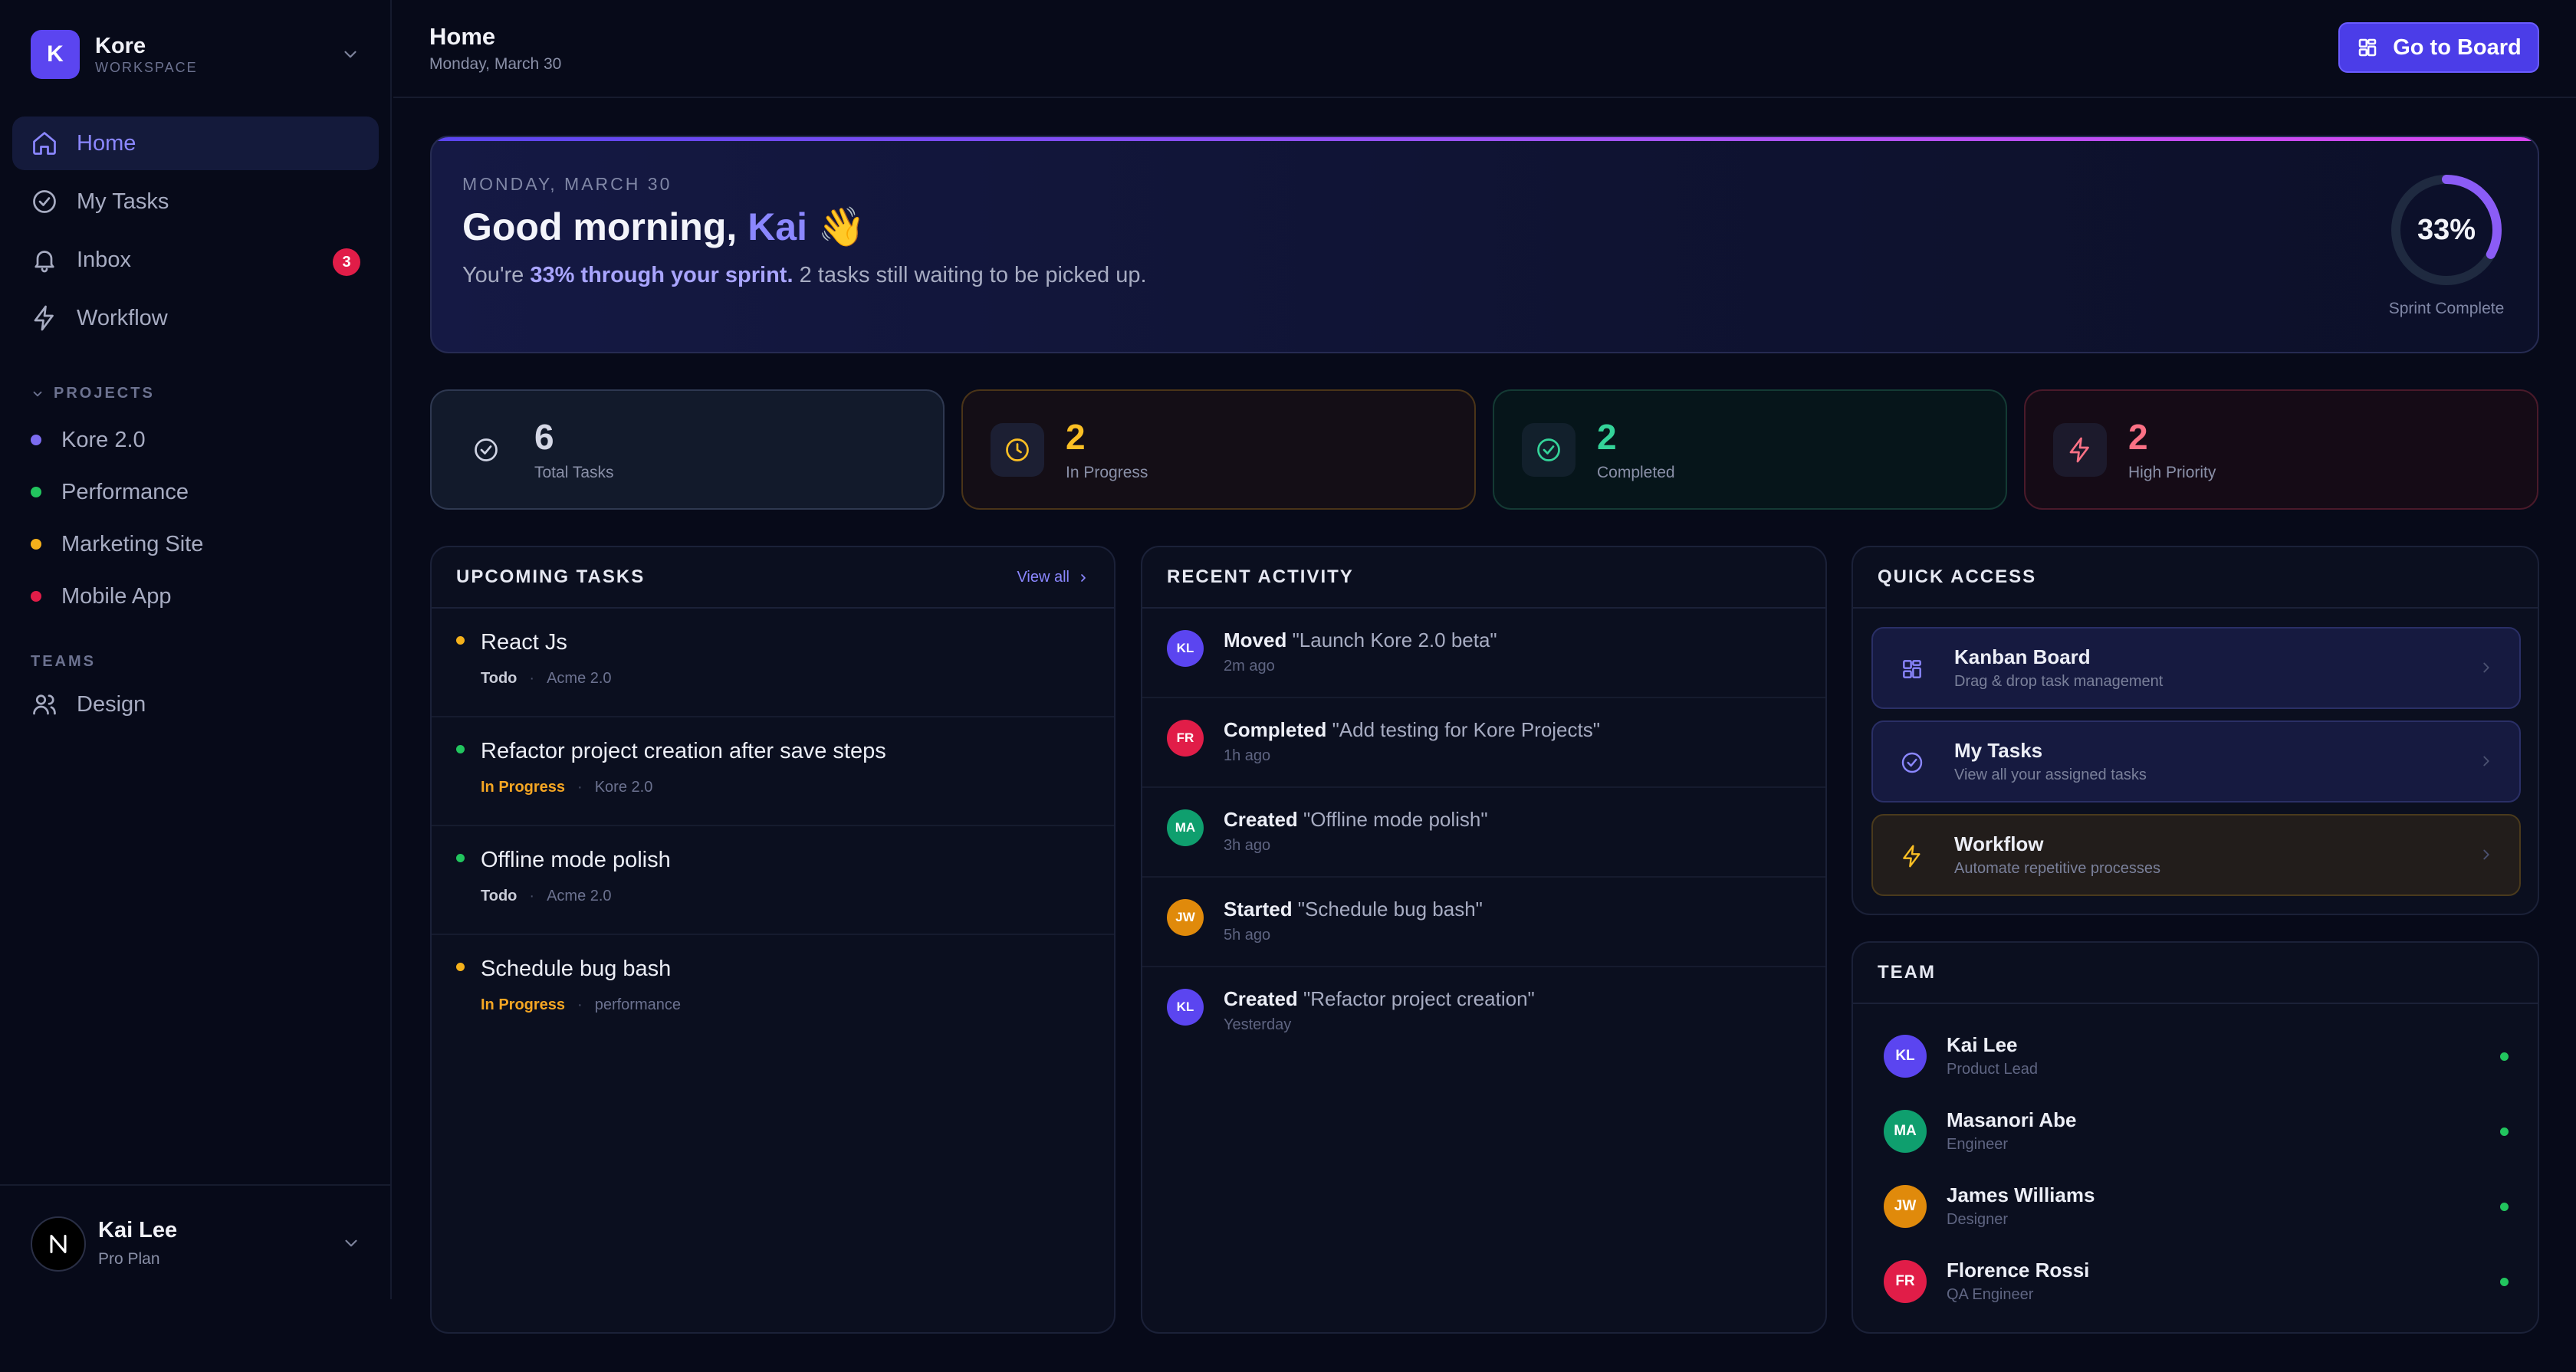 The height and width of the screenshot is (1372, 2576). What do you see at coordinates (44, 704) in the screenshot?
I see `users-icon` at bounding box center [44, 704].